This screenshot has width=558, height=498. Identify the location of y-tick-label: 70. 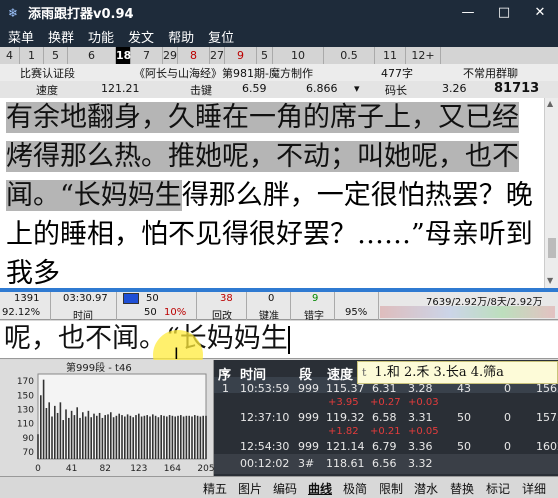
(29, 453).